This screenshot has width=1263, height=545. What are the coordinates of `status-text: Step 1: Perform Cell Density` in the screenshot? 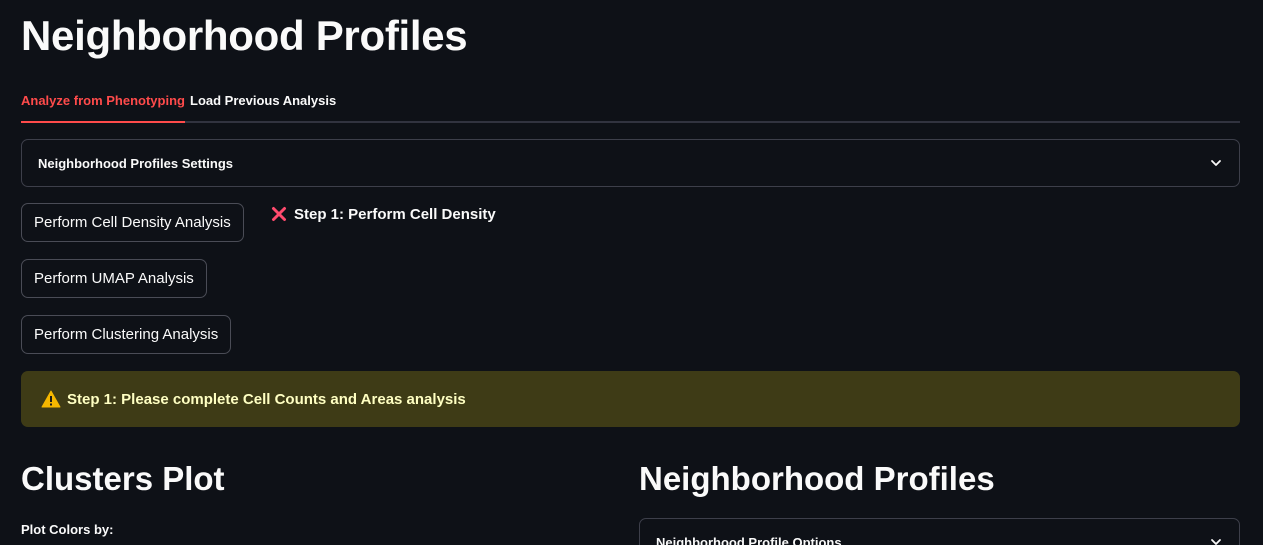 It's located at (395, 214).